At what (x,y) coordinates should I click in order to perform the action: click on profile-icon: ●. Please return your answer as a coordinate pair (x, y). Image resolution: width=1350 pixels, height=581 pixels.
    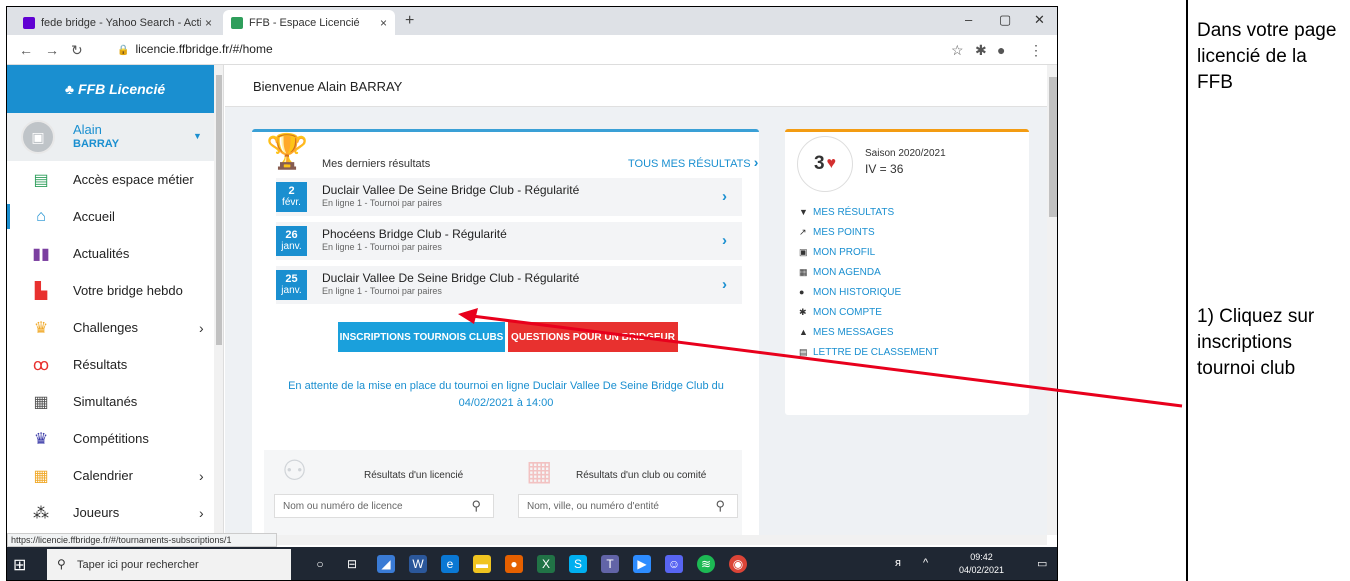
    Looking at the image, I should click on (1001, 50).